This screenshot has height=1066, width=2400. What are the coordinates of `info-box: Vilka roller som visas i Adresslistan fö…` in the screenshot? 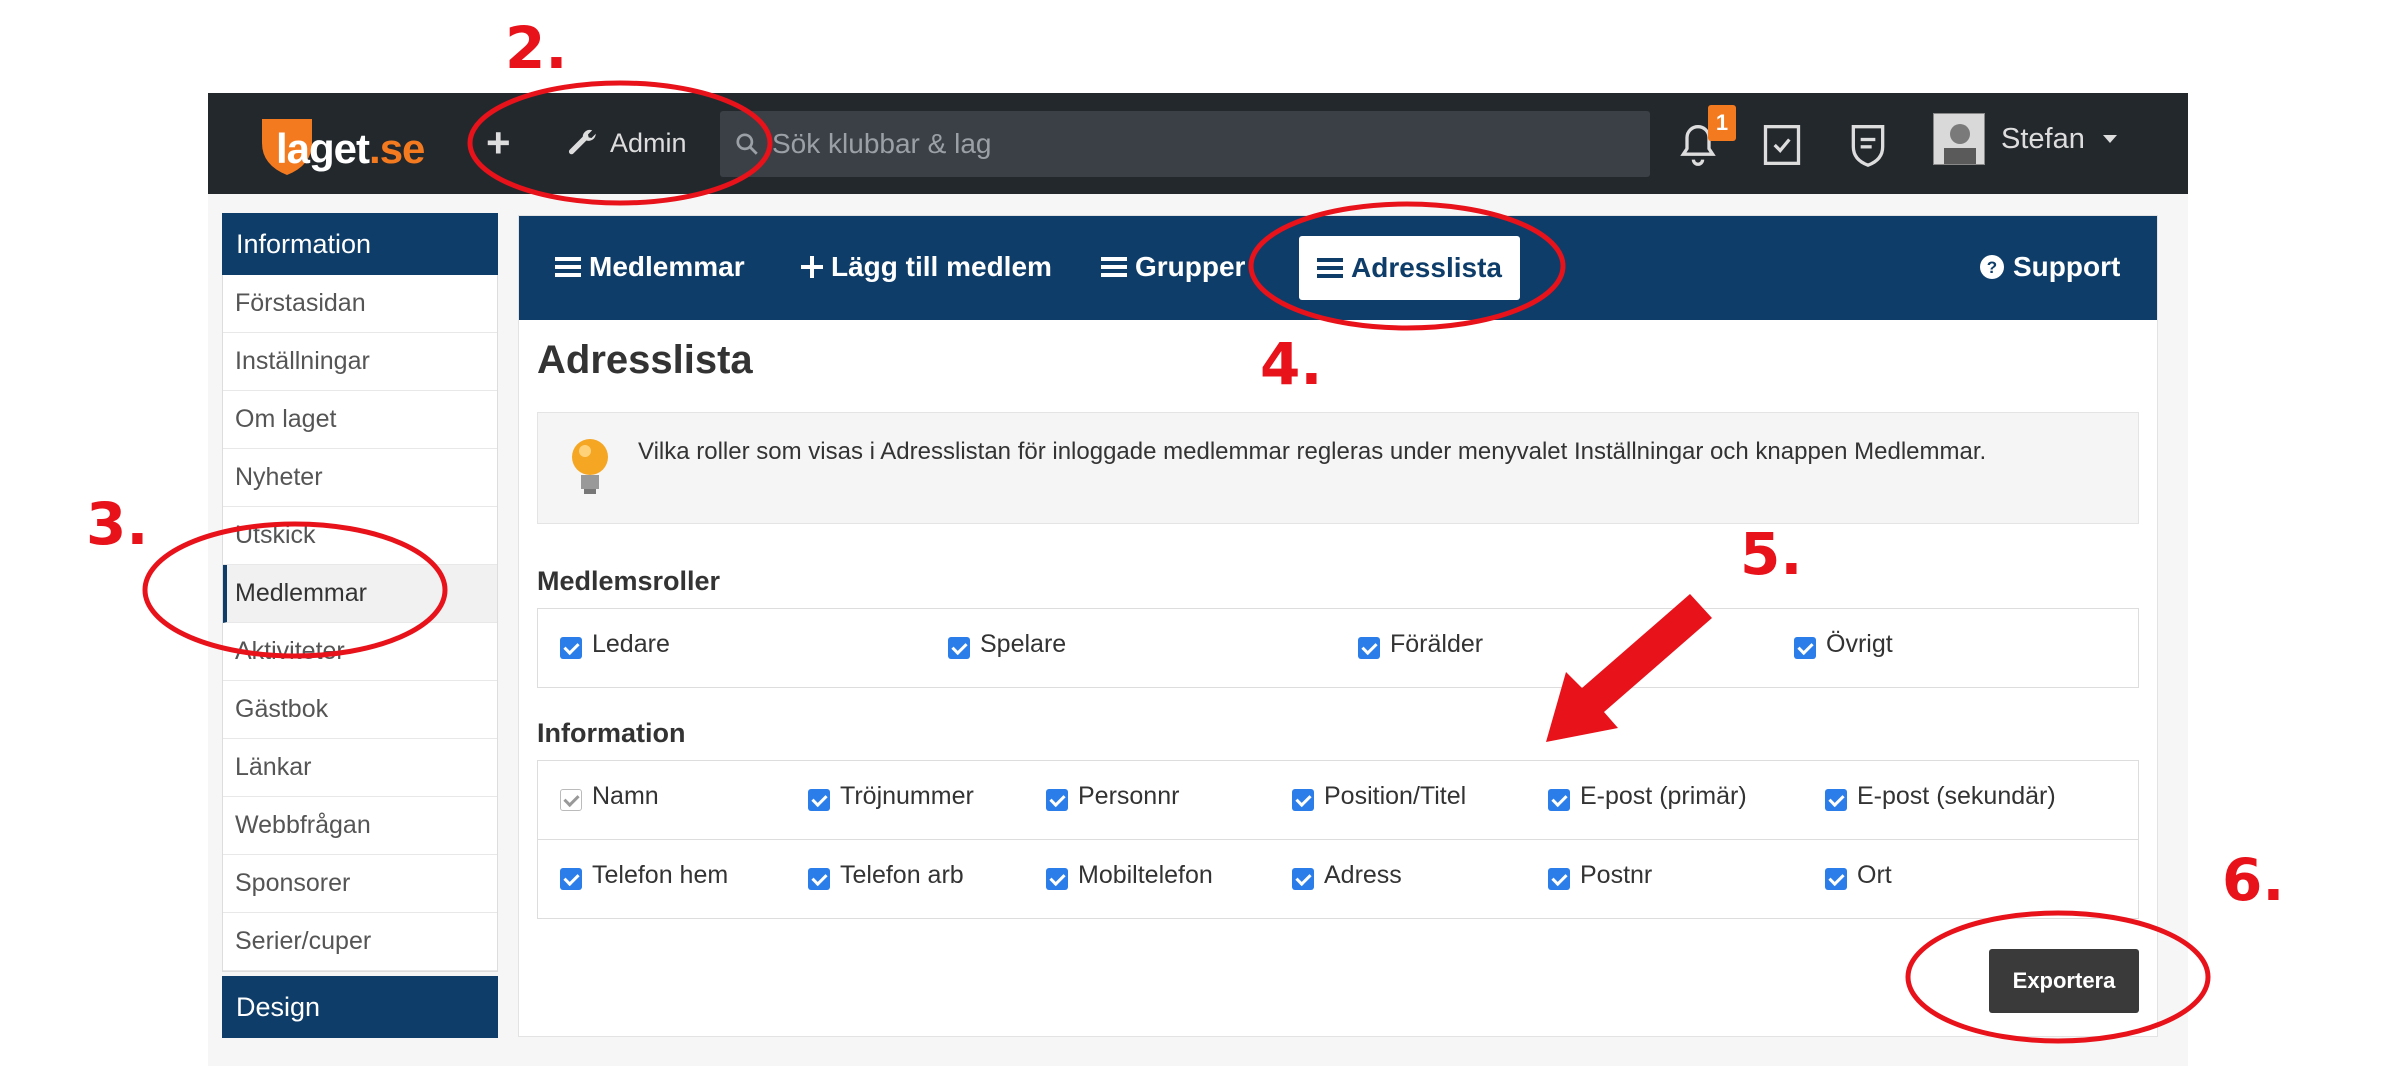 It's located at (1338, 468).